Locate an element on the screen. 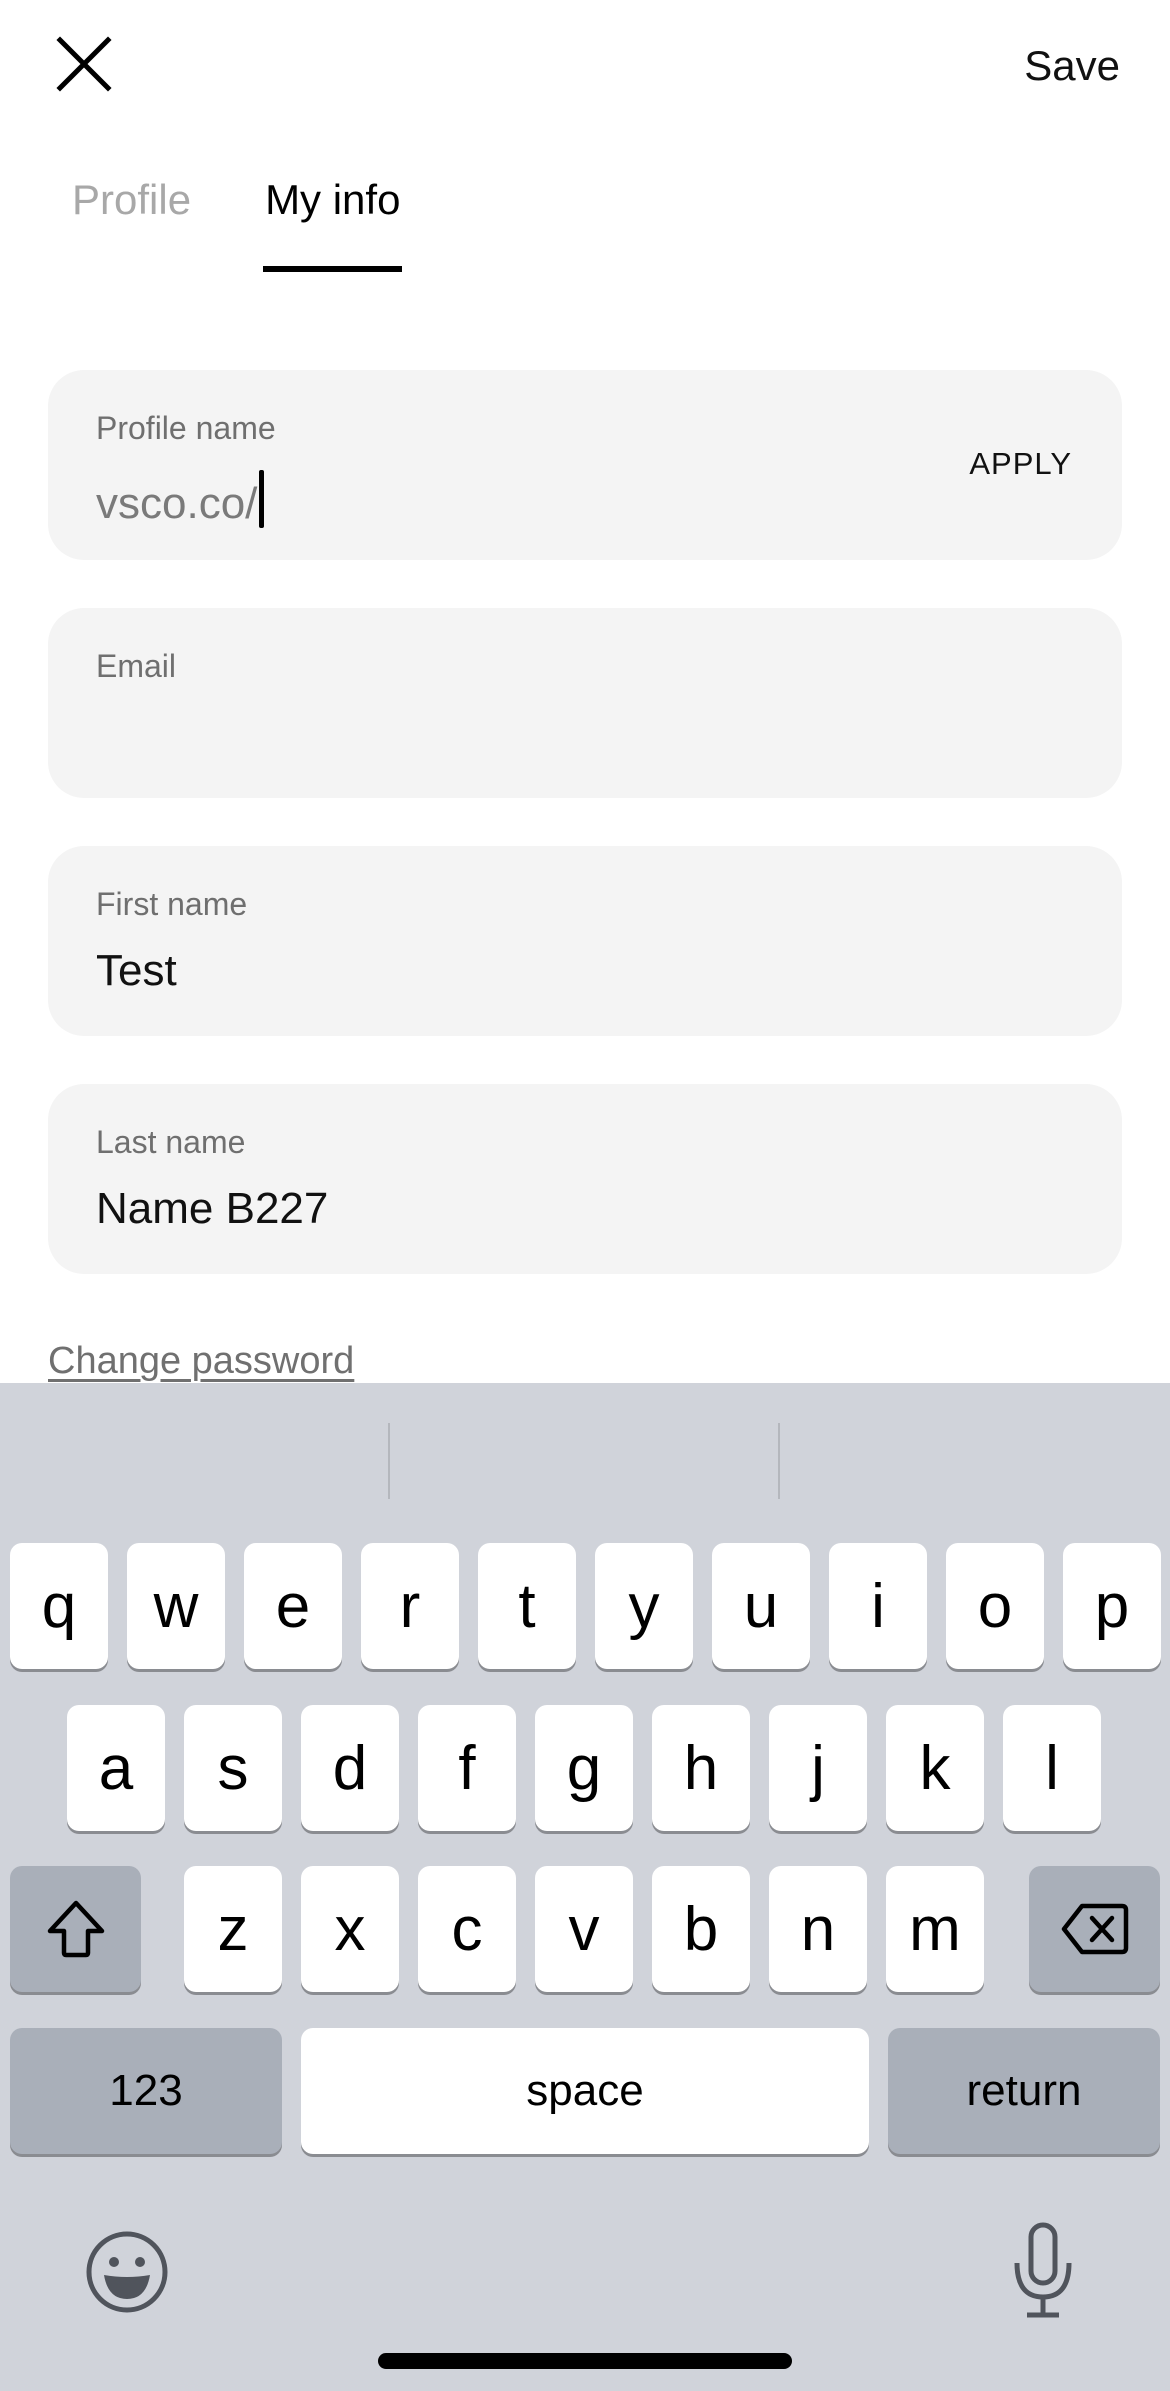 This screenshot has height=2391, width=1170. key-r: r is located at coordinates (410, 1606).